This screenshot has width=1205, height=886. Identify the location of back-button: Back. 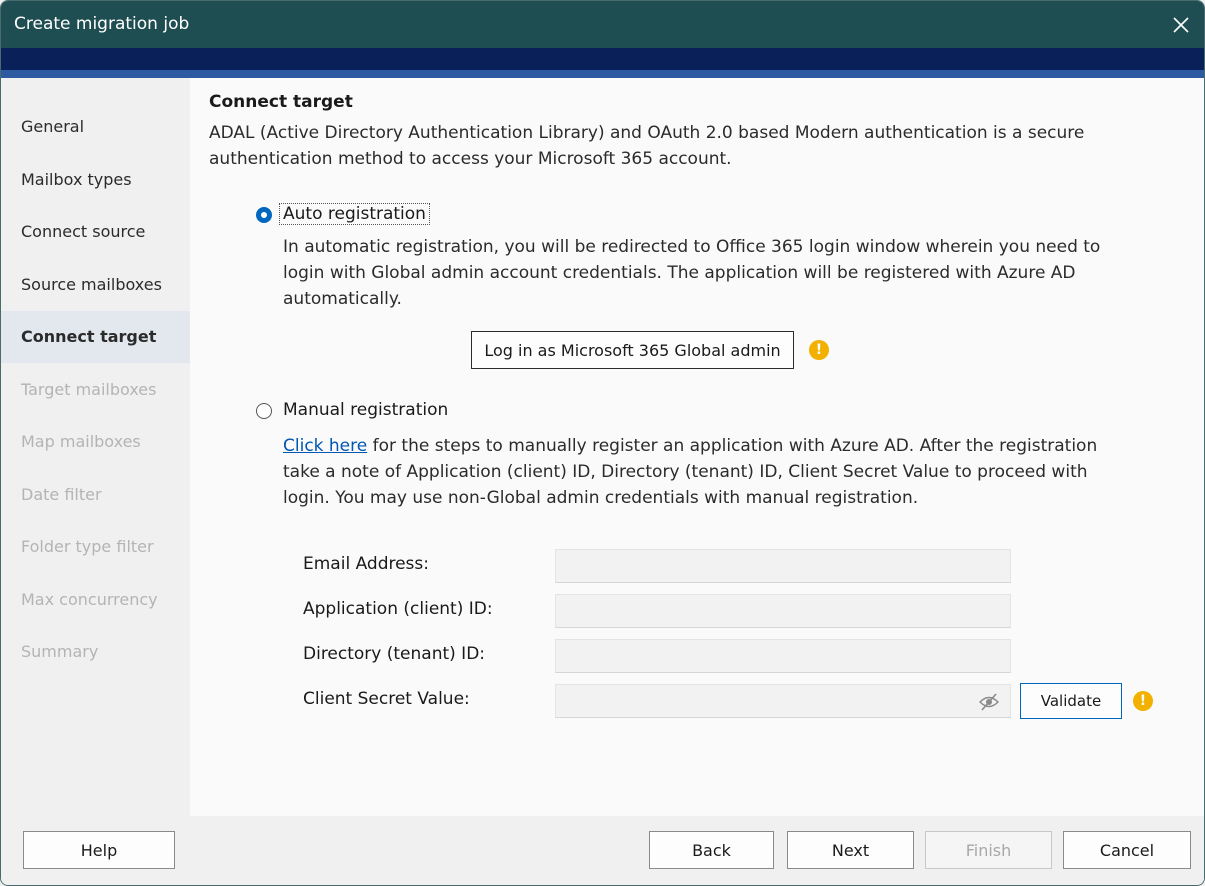
(711, 850).